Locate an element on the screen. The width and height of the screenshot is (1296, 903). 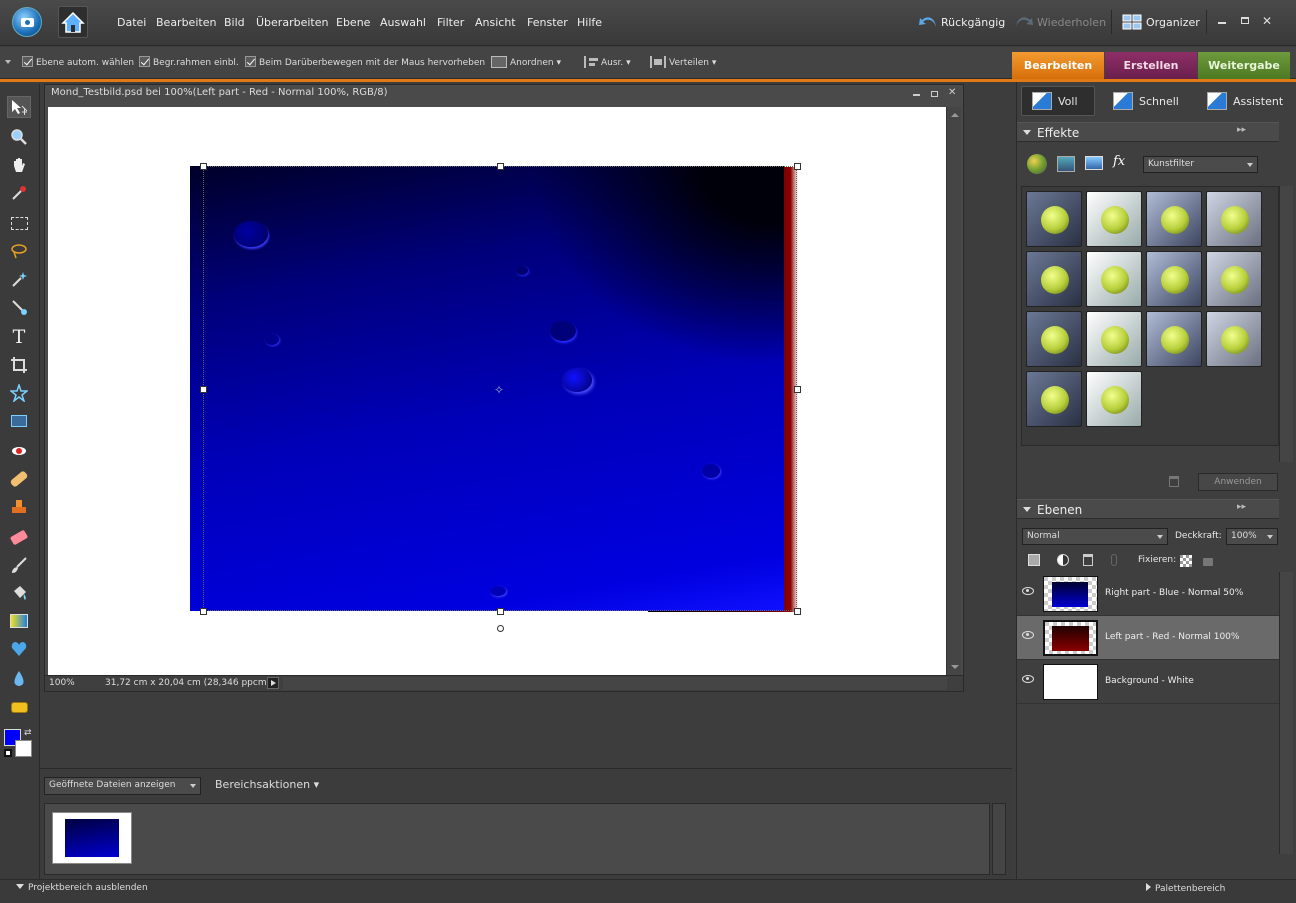
menu-datei: Datei is located at coordinates (131, 22).